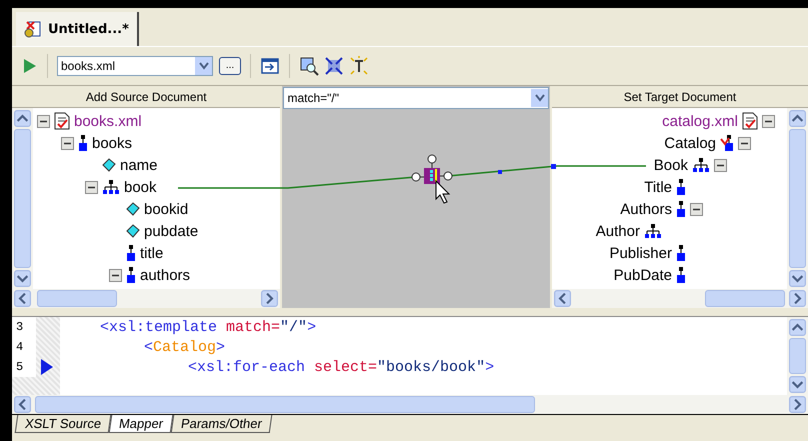  I want to click on tree-item: authors, so click(165, 275).